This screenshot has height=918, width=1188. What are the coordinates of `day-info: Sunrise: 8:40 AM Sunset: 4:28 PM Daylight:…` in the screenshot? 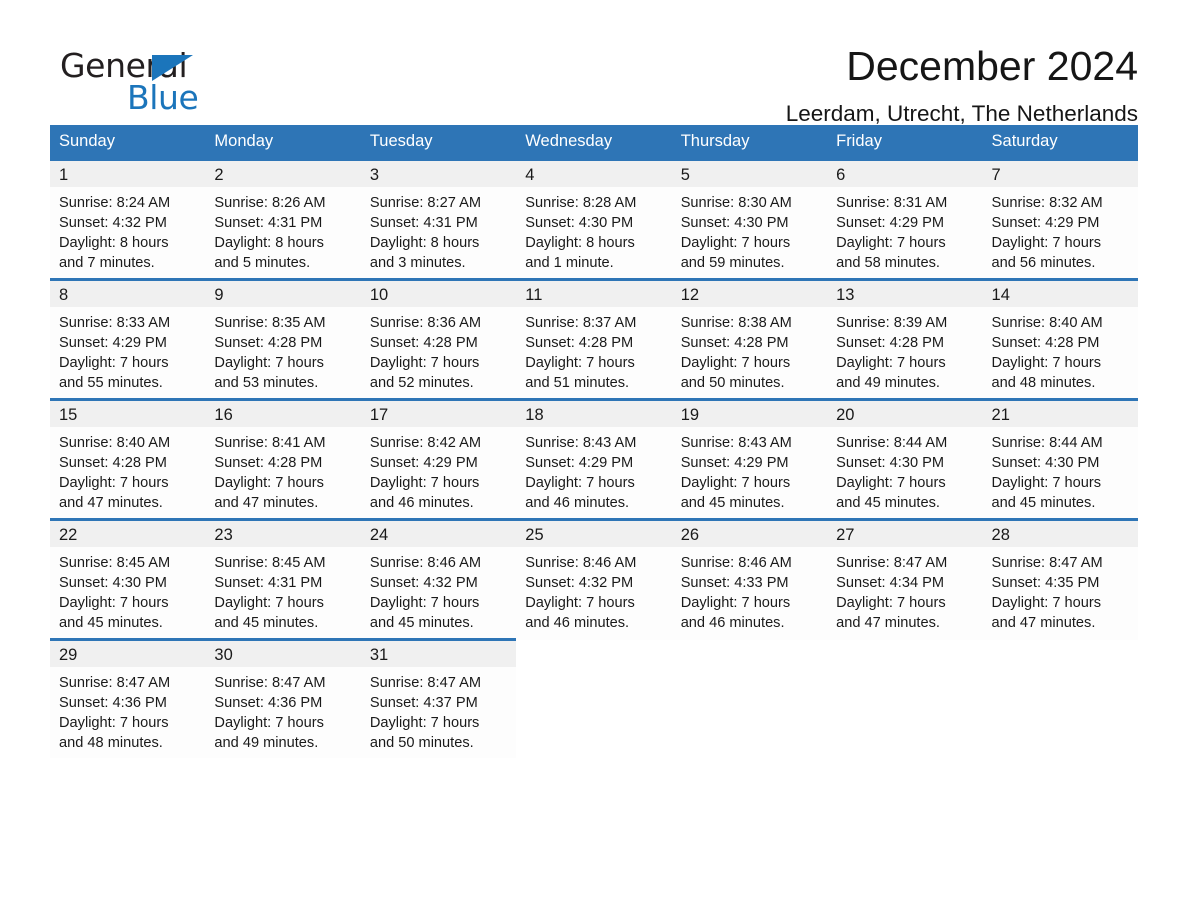 It's located at (1060, 350).